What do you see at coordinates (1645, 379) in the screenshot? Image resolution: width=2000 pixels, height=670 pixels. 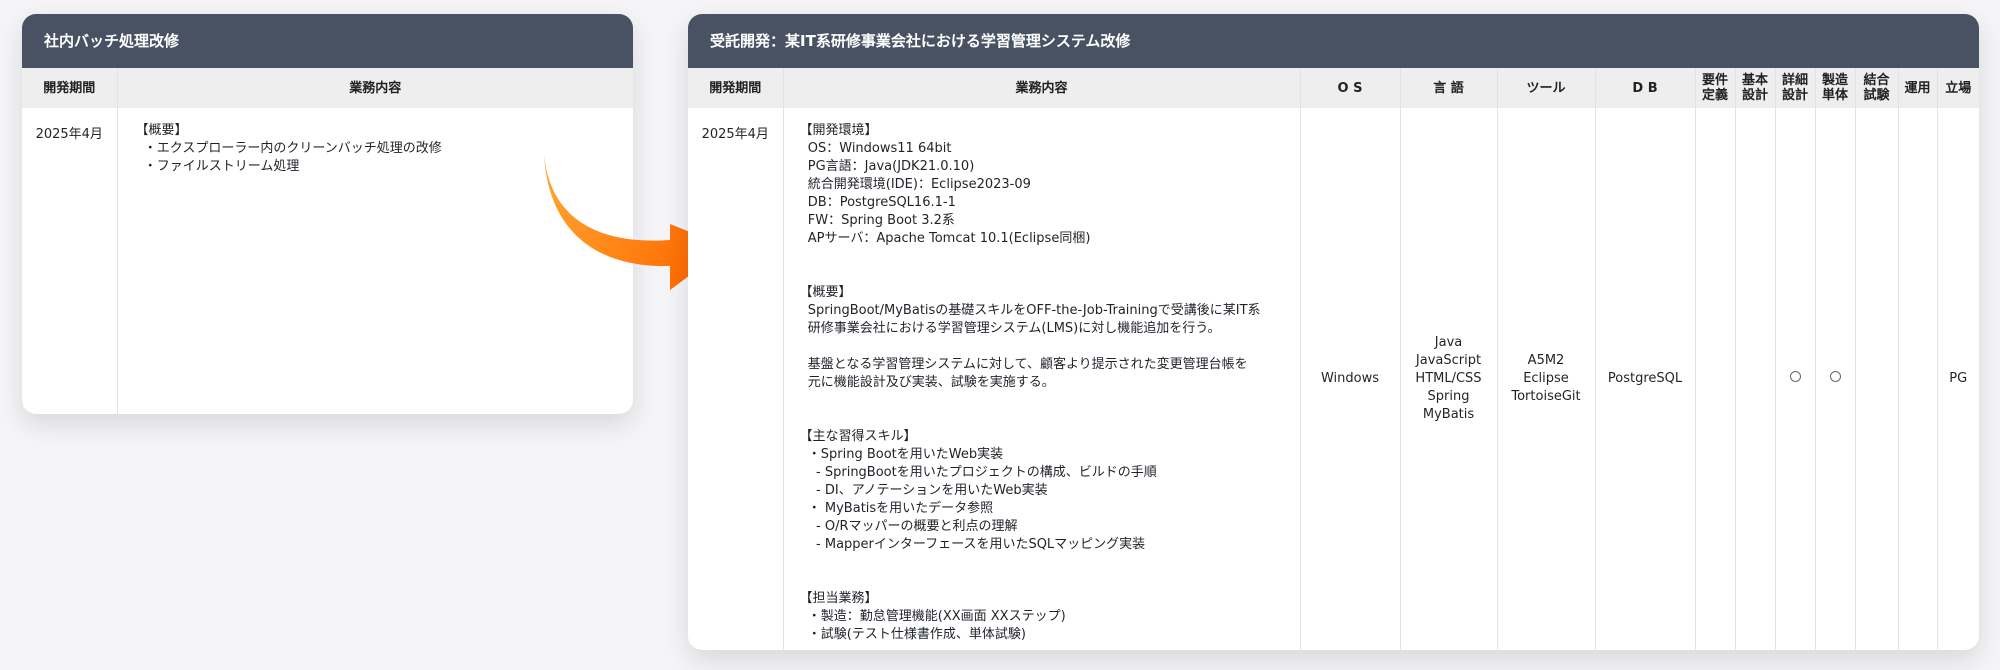 I see `db-cell: PostgreSQL` at bounding box center [1645, 379].